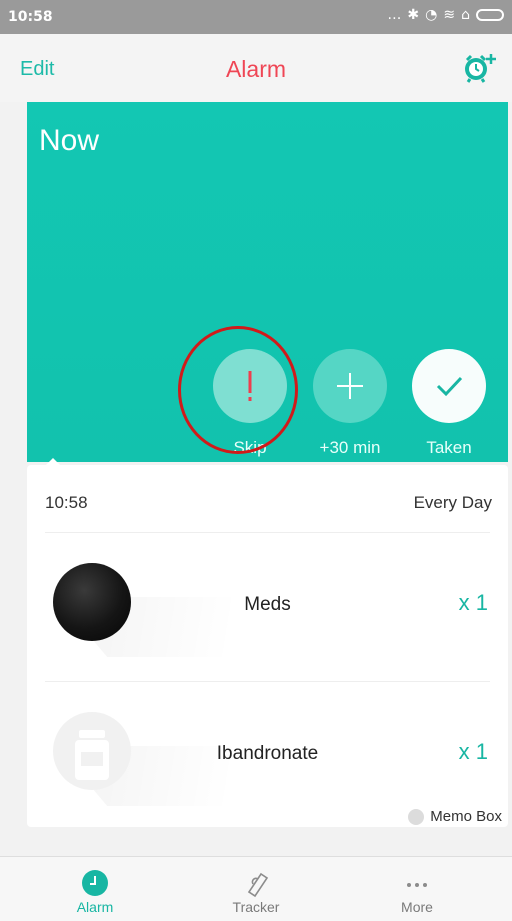 The image size is (512, 921). Describe the element at coordinates (256, 17) in the screenshot. I see `status-bar: 10:58 … ✱ ◔ ≋ ⌂` at that location.